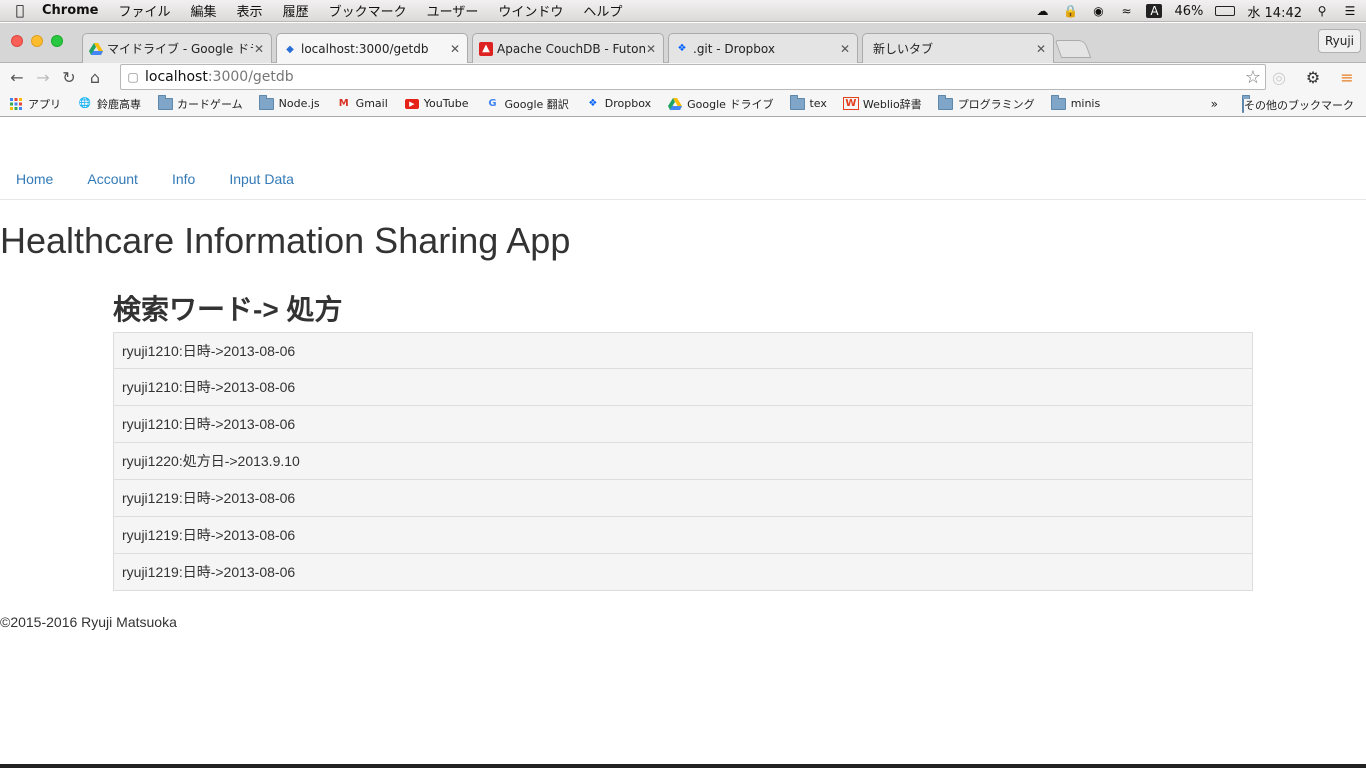  I want to click on list-item: ryuji1220:処方日->2013.9.10, so click(683, 461).